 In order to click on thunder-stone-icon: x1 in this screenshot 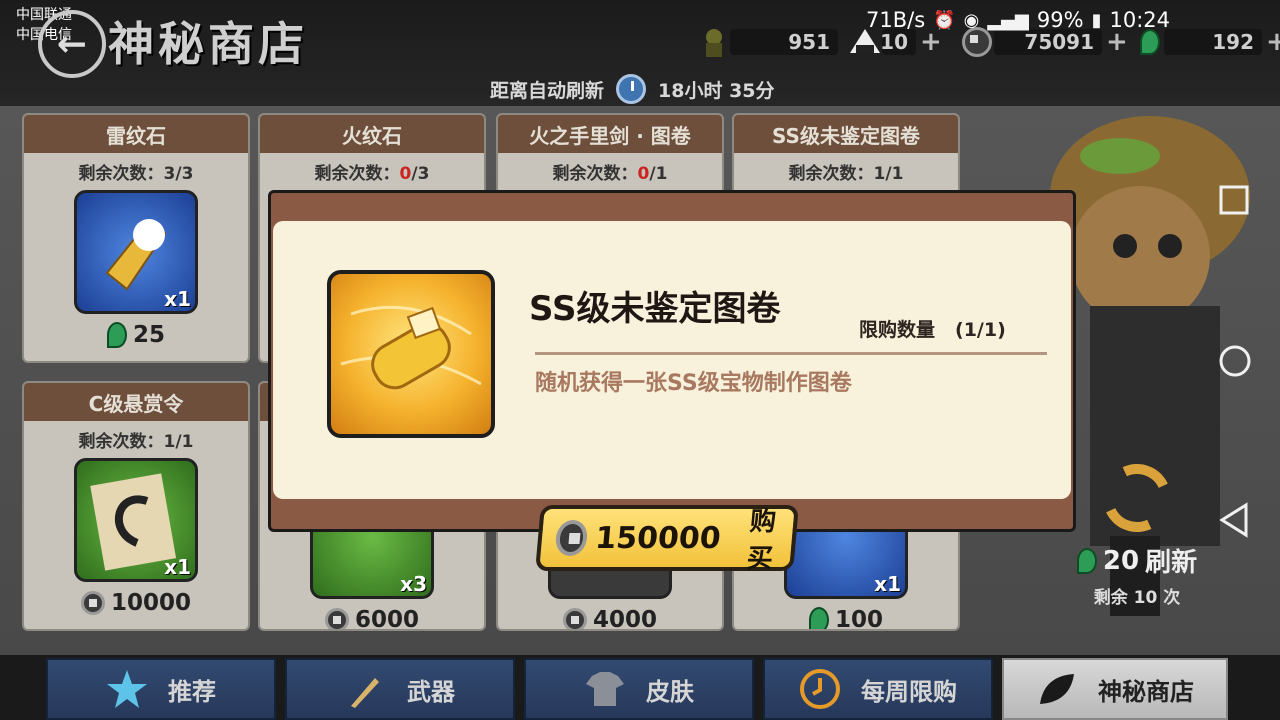, I will do `click(136, 252)`.